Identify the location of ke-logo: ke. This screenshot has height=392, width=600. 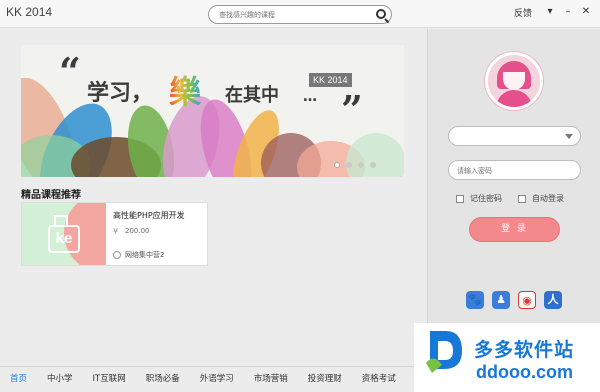
(64, 239).